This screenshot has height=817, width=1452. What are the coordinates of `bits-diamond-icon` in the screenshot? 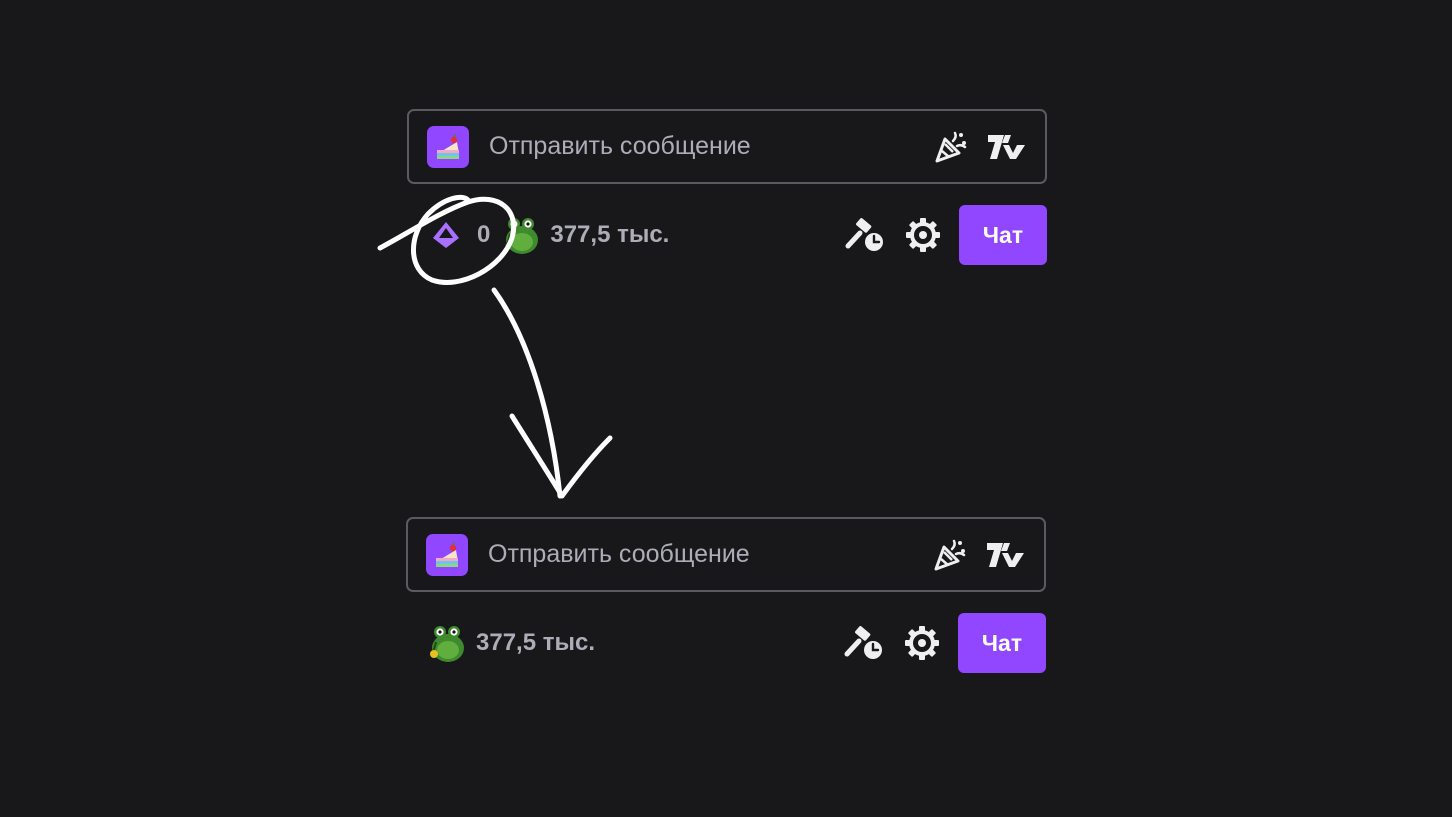 It's located at (446, 235).